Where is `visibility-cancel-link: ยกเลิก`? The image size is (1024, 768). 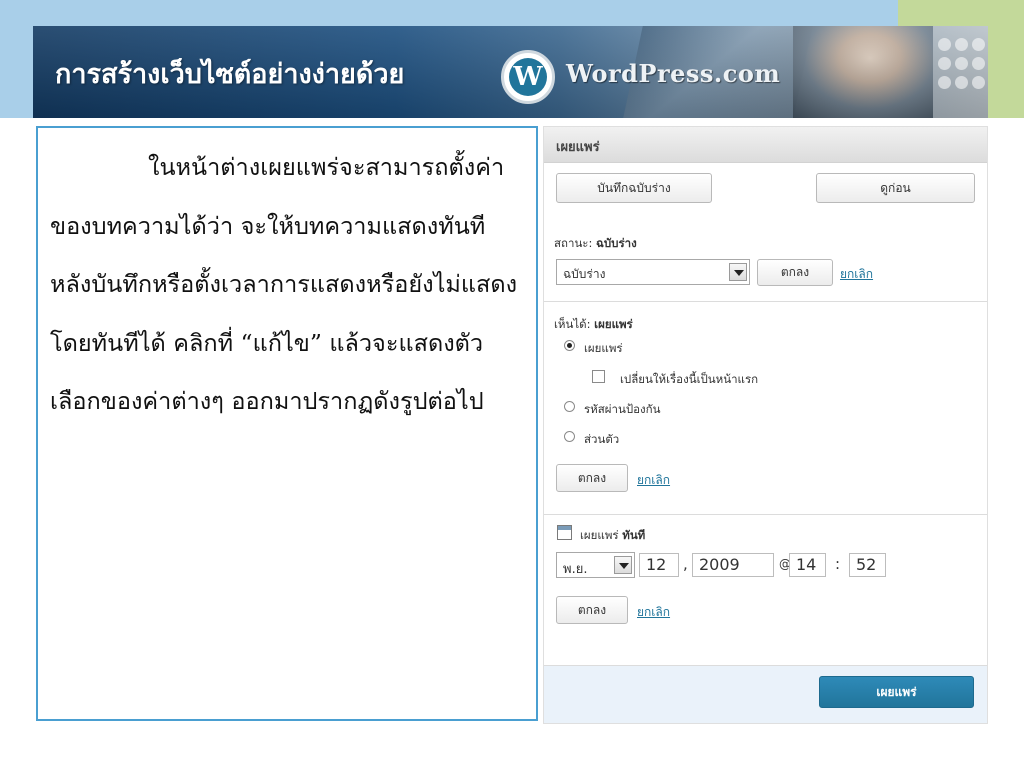 visibility-cancel-link: ยกเลิก is located at coordinates (653, 480).